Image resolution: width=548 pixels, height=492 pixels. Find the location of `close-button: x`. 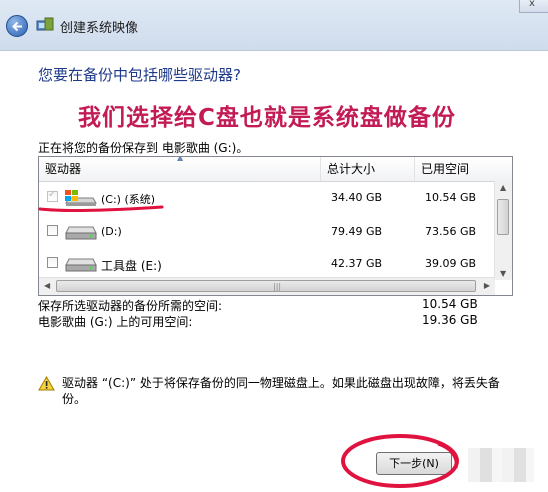

close-button: x is located at coordinates (533, 6).